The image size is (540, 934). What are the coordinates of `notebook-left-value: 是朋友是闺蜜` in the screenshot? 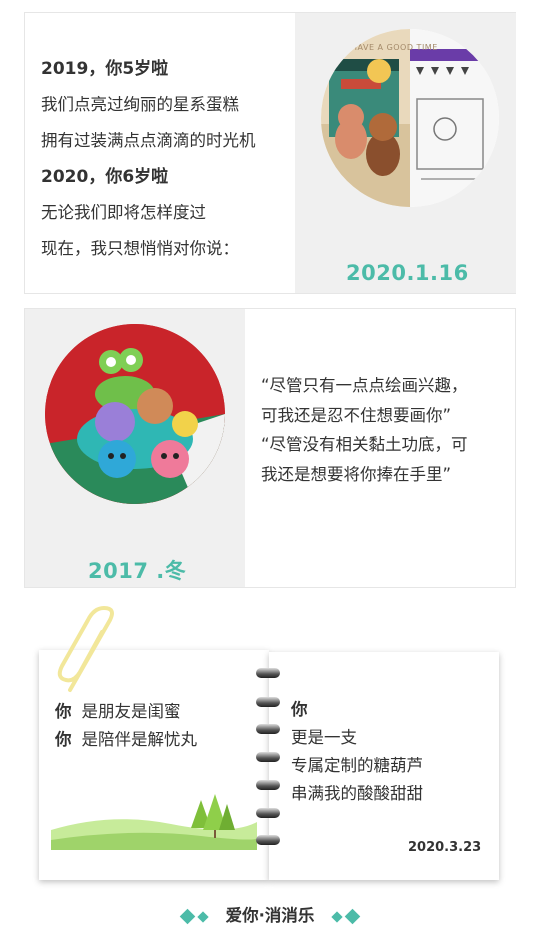 It's located at (131, 711).